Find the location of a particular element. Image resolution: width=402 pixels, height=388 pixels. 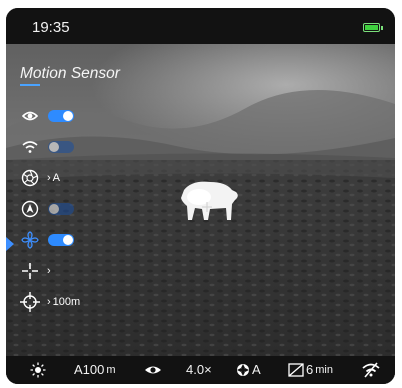

battery-icon is located at coordinates (373, 27).